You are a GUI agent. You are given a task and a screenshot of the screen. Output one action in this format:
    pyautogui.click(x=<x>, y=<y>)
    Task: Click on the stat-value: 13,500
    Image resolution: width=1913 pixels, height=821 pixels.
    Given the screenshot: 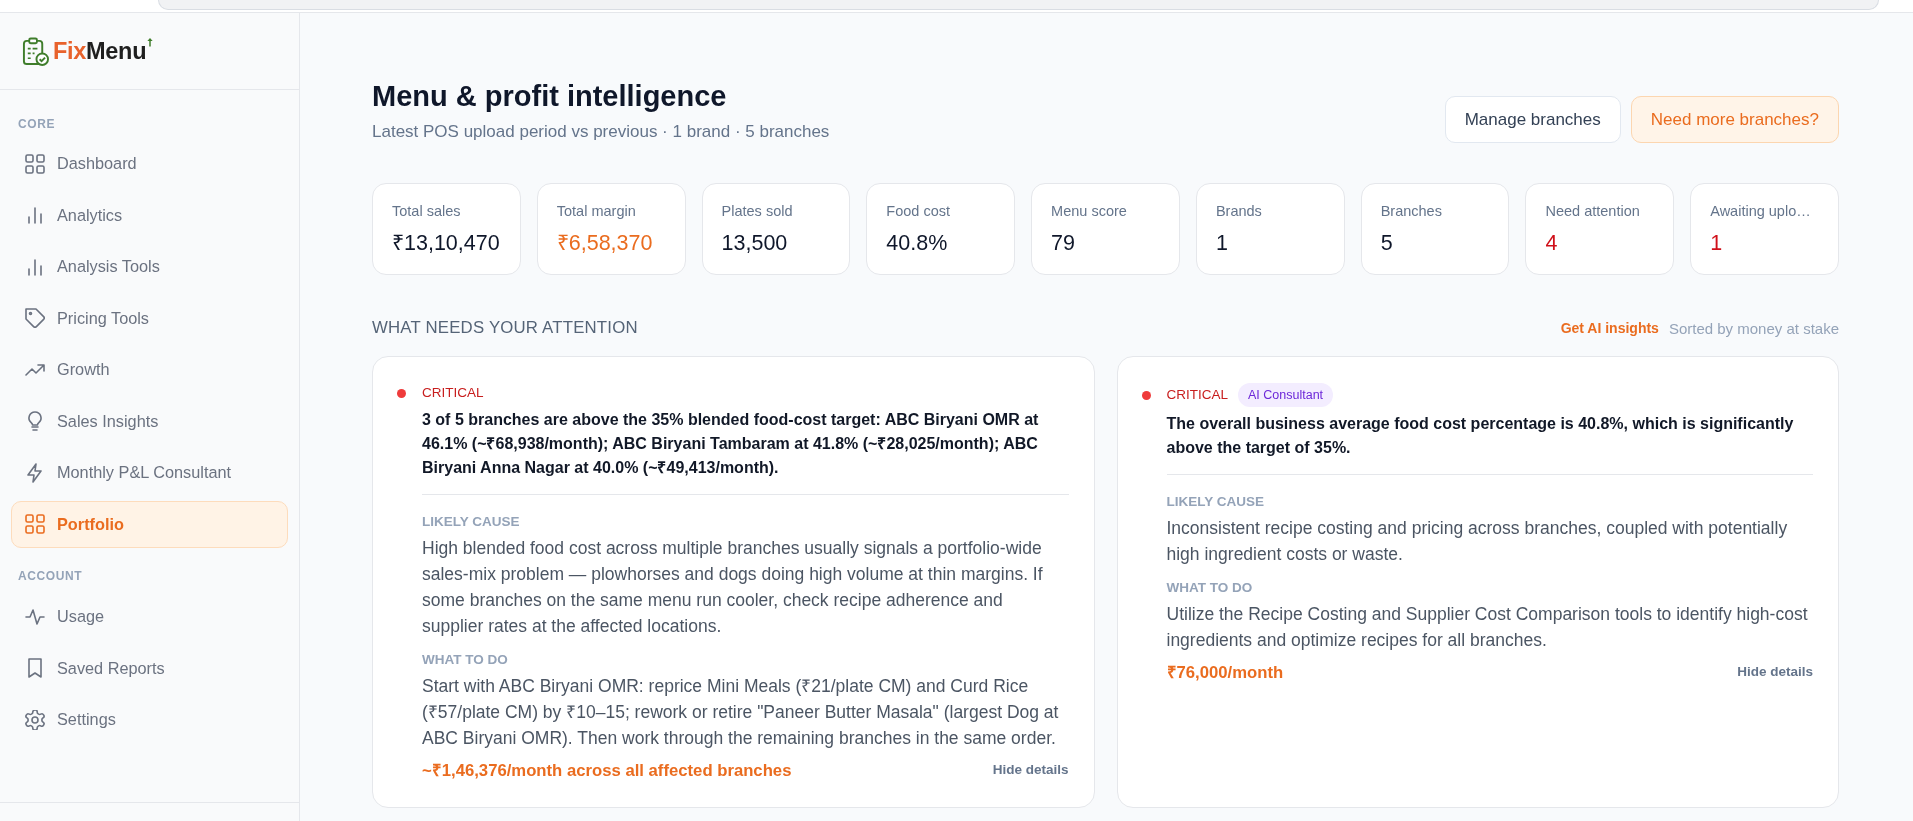 What is the action you would take?
    pyautogui.click(x=755, y=243)
    